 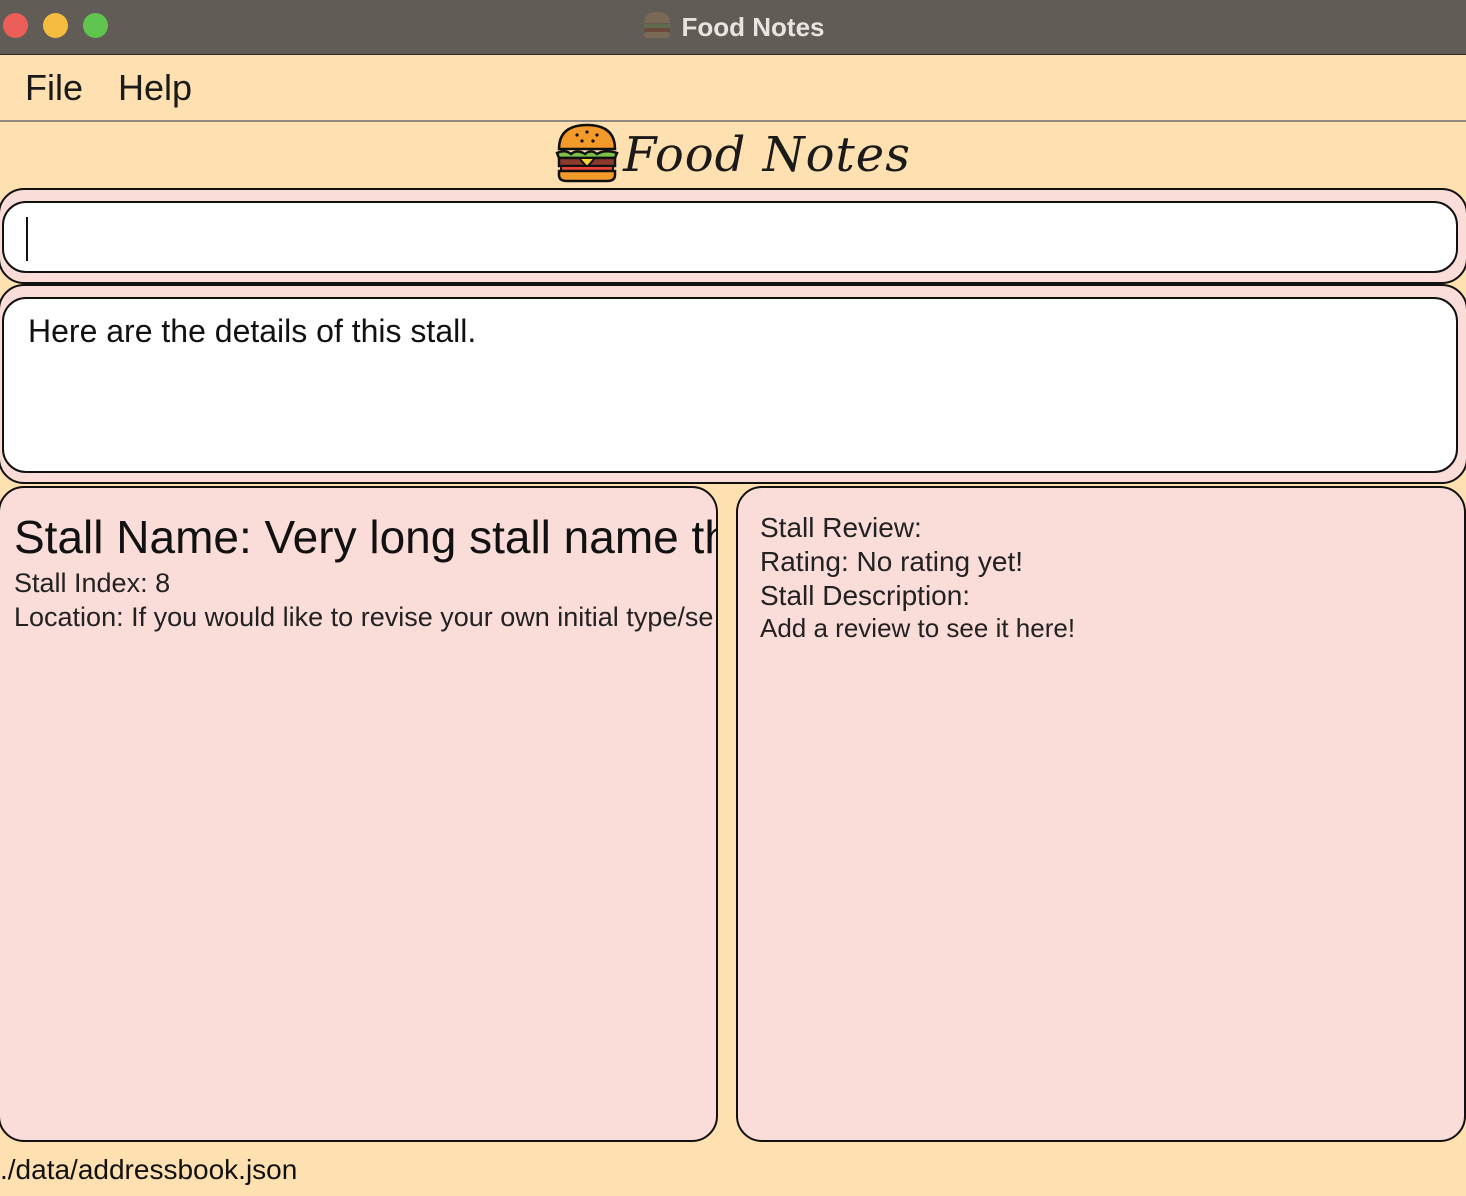 I want to click on review-rating: Rating: No rating yet!, so click(x=892, y=561).